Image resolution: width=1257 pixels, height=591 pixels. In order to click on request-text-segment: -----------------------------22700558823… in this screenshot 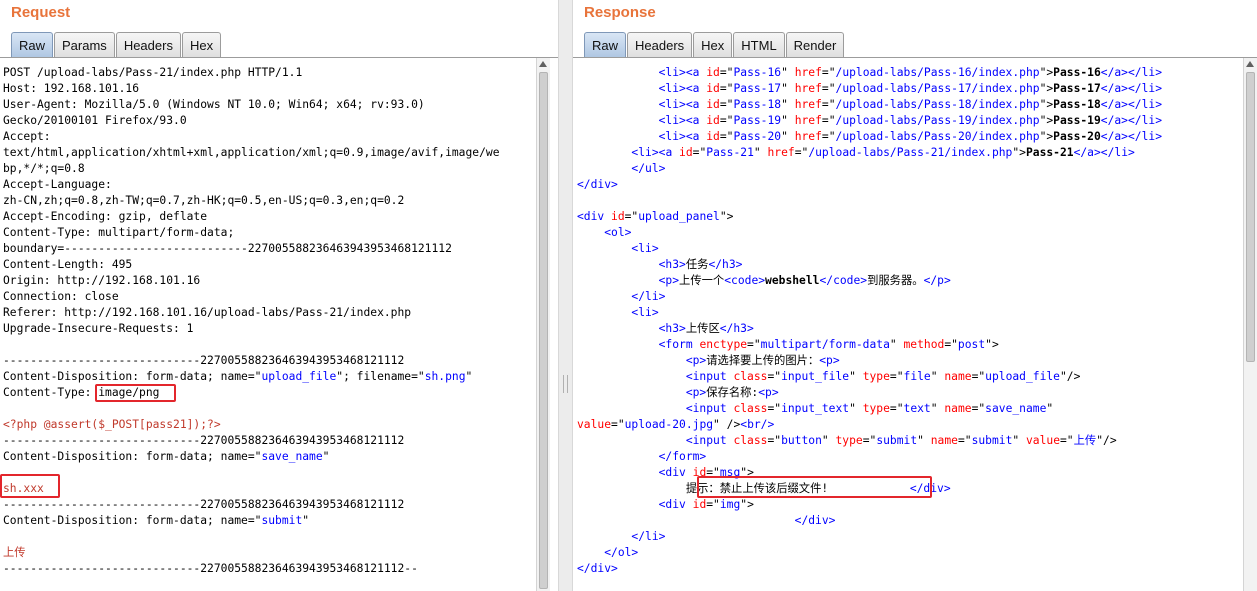, I will do `click(210, 568)`.